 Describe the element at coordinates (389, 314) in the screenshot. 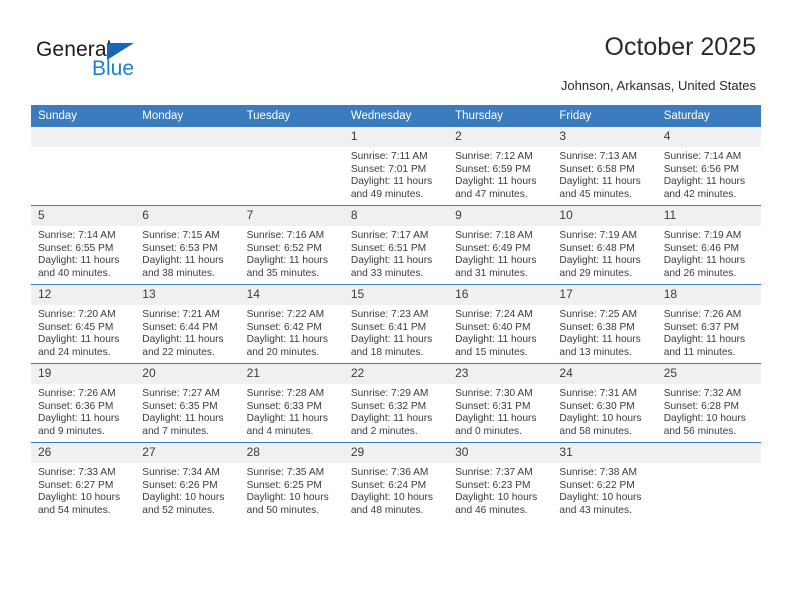

I see `sunrise-text: Sunrise: 7:23 AM` at that location.